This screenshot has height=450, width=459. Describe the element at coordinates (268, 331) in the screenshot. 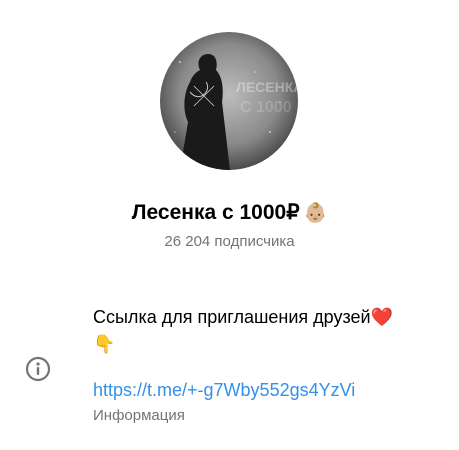

I see `channel-description: Ссылка для приглашения друзей❤️ 👇` at that location.